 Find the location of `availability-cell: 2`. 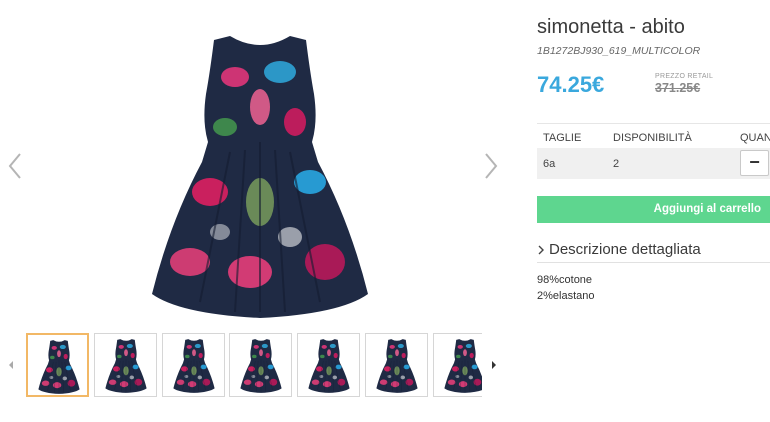

availability-cell: 2 is located at coordinates (616, 164).